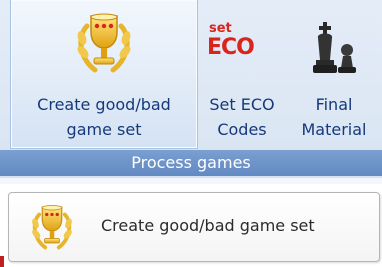 The image size is (382, 267). I want to click on set-eco-icon-eco-text: ECO, so click(231, 47).